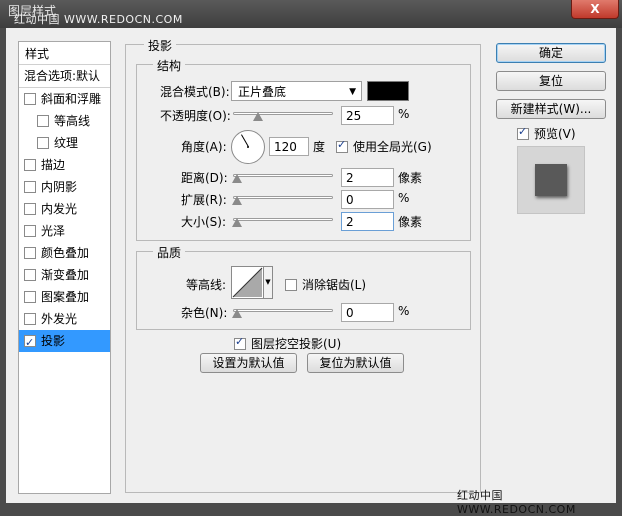  Describe the element at coordinates (410, 222) in the screenshot. I see `size-unit: 像素` at that location.